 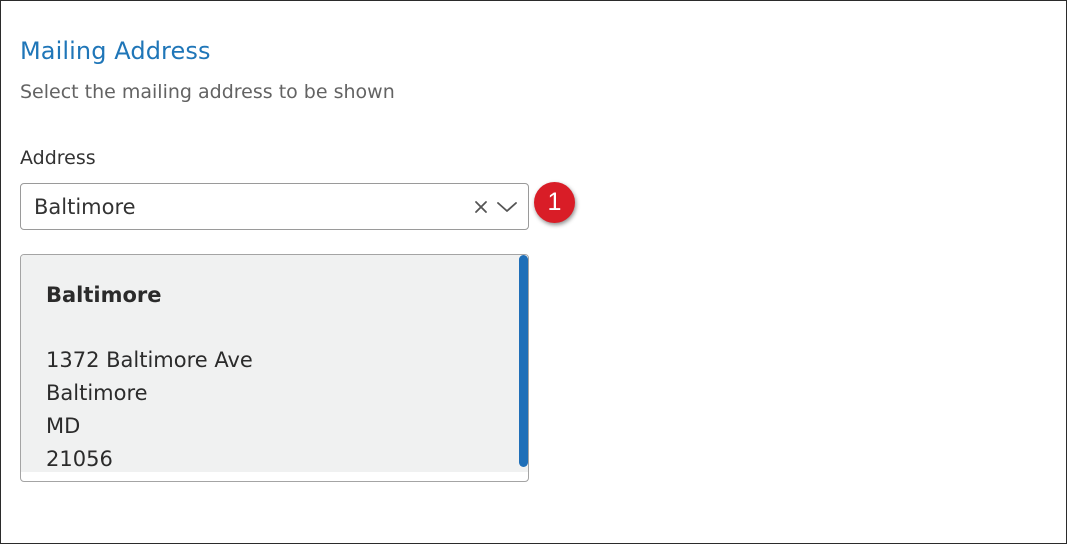 I want to click on address-street: 1372 Baltimore Ave, so click(x=149, y=360).